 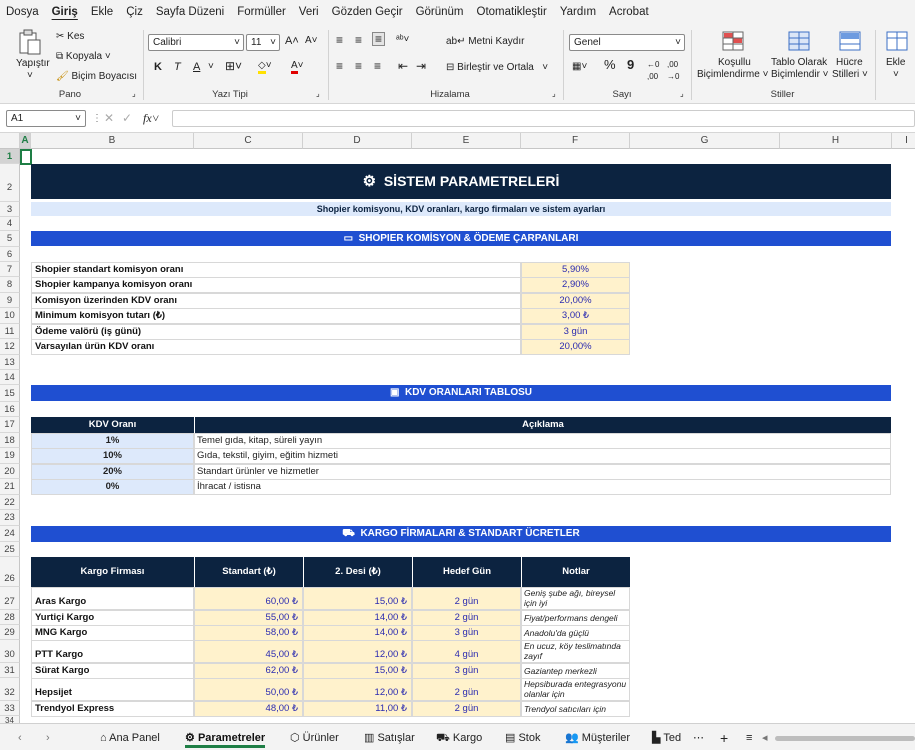 I want to click on menu-veri: Veri, so click(x=309, y=12).